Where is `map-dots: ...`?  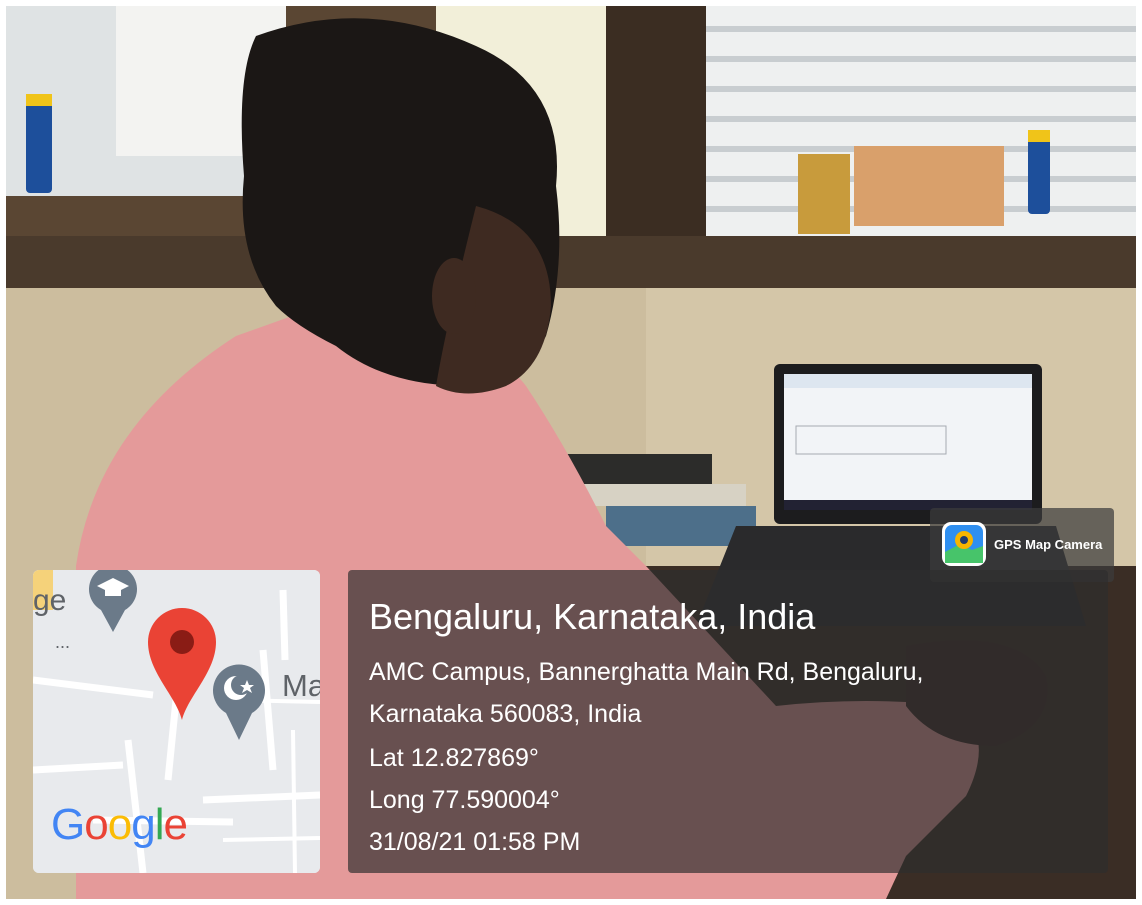
map-dots: ... is located at coordinates (63, 642).